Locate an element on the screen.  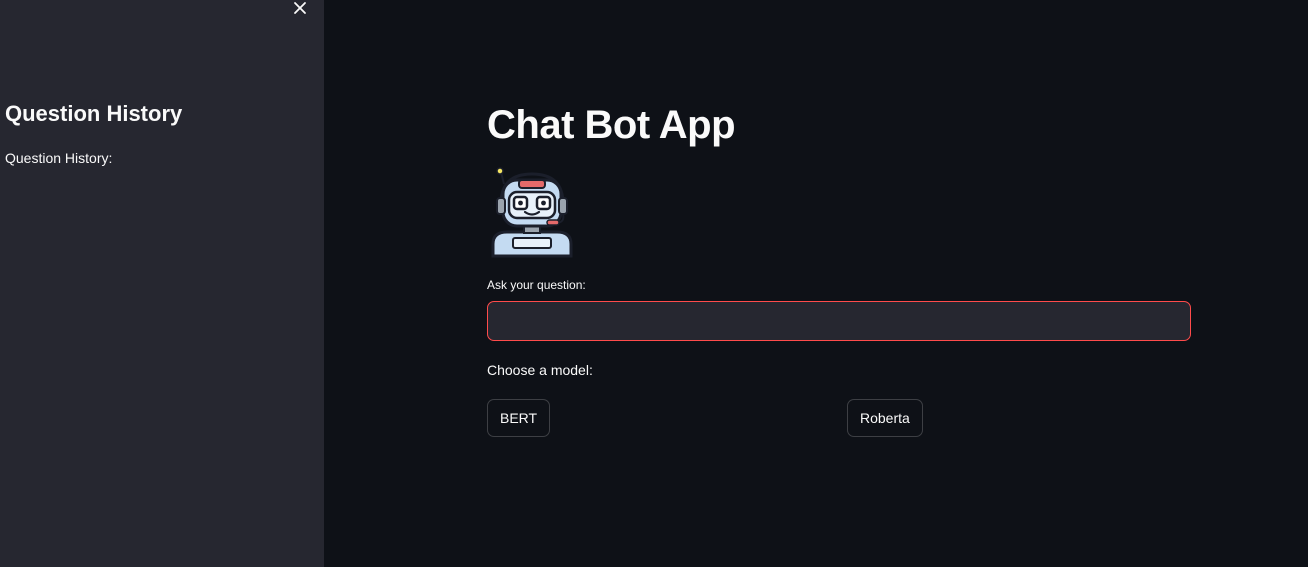
model-label: Choose a model: is located at coordinates (540, 370).